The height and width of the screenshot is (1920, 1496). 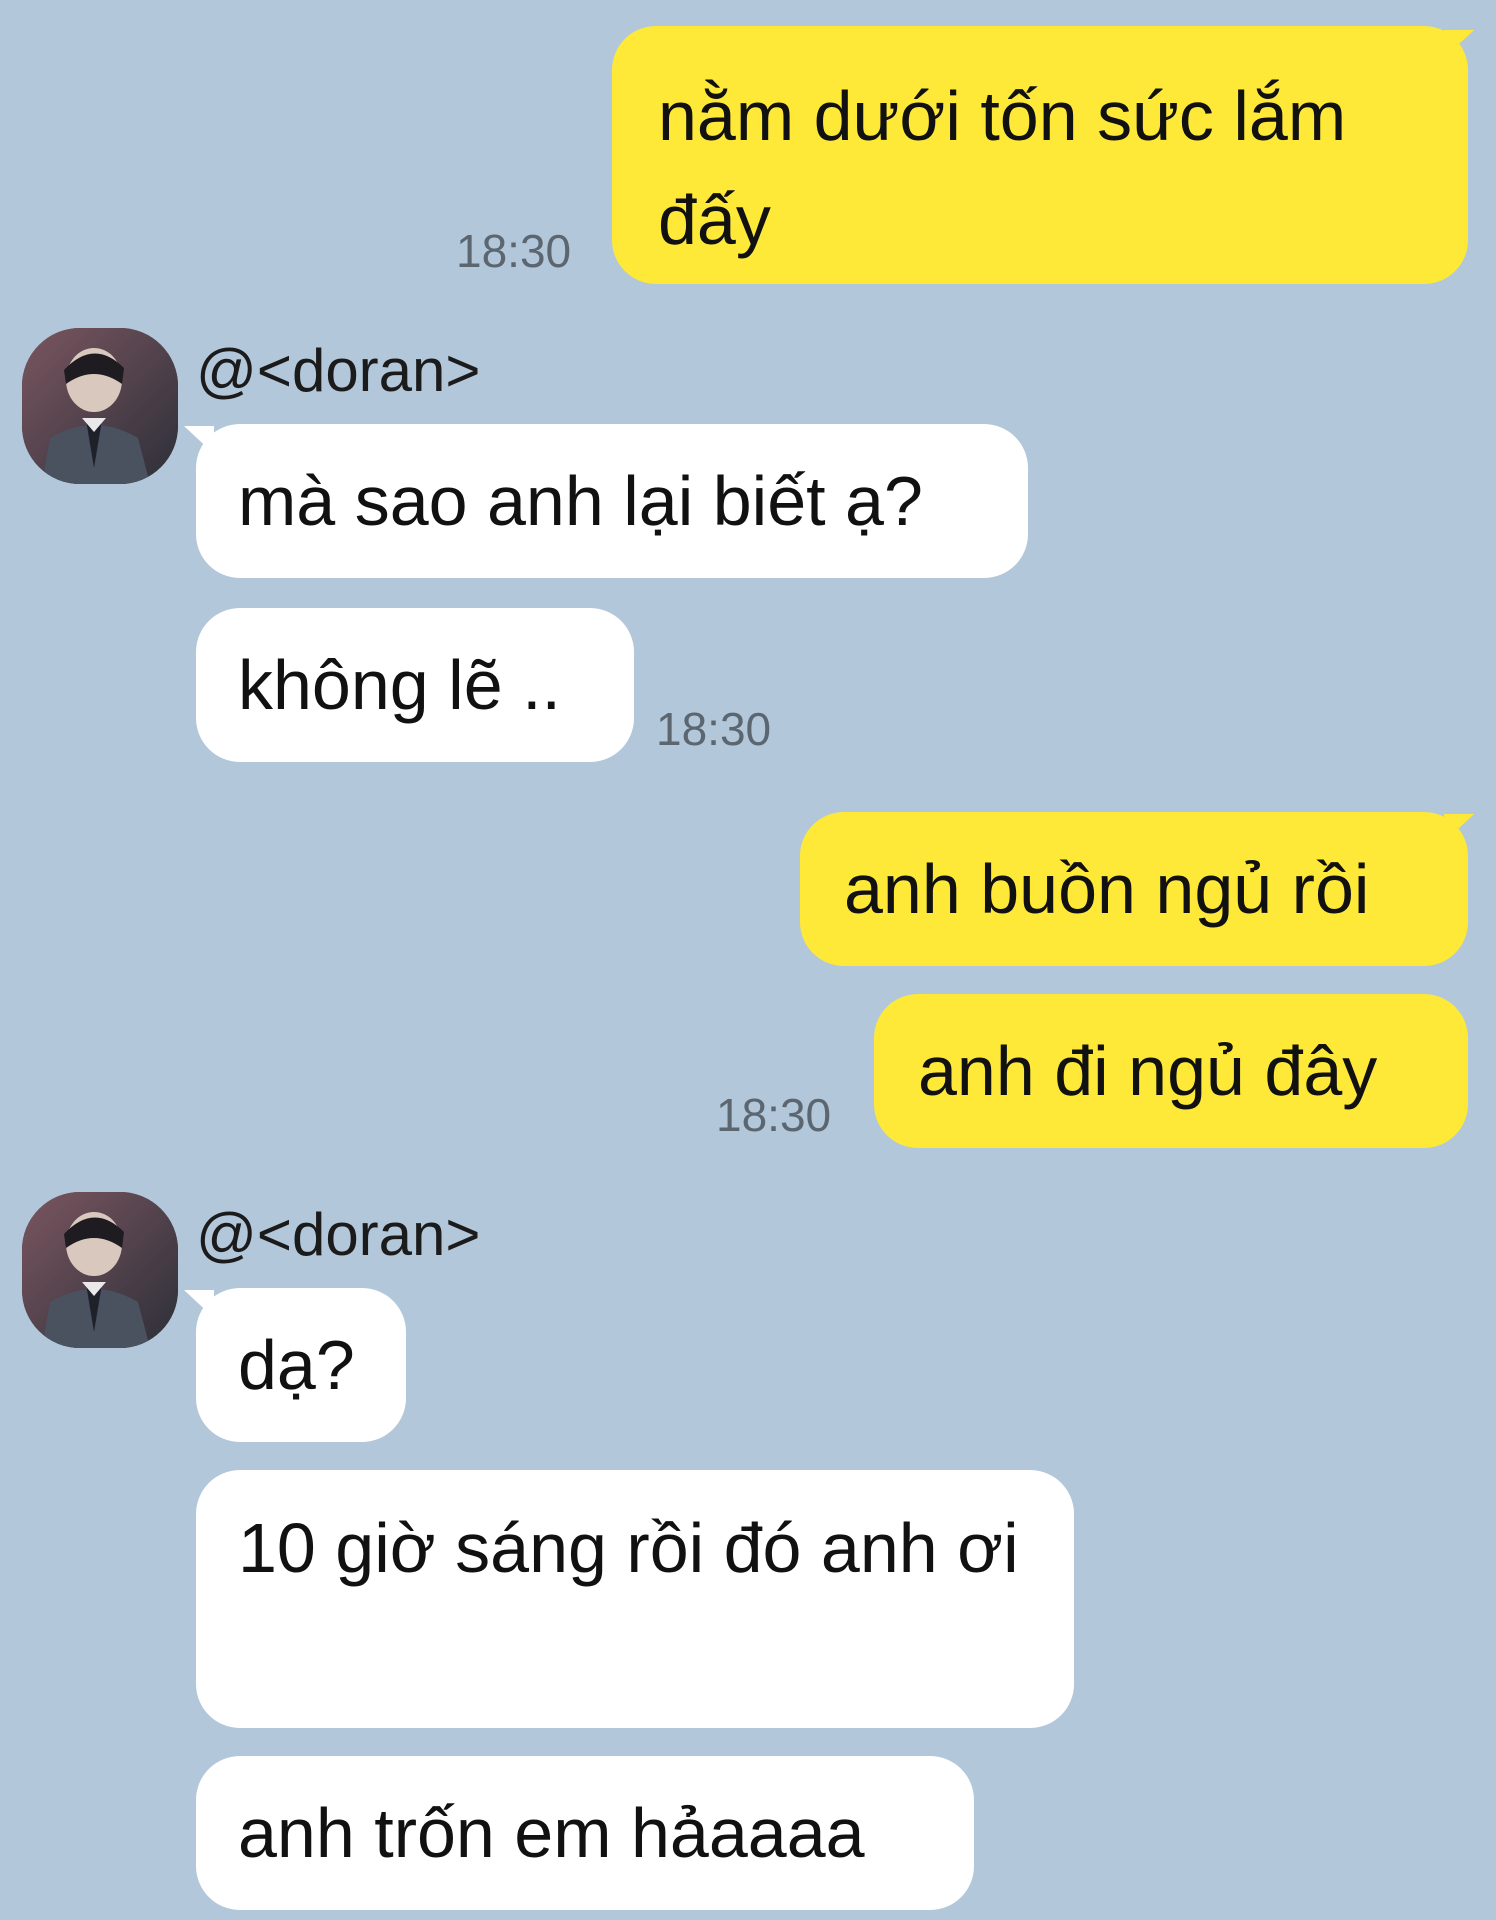 What do you see at coordinates (1171, 1071) in the screenshot?
I see `message-bubble-outgoing: anh đi ngủ đây` at bounding box center [1171, 1071].